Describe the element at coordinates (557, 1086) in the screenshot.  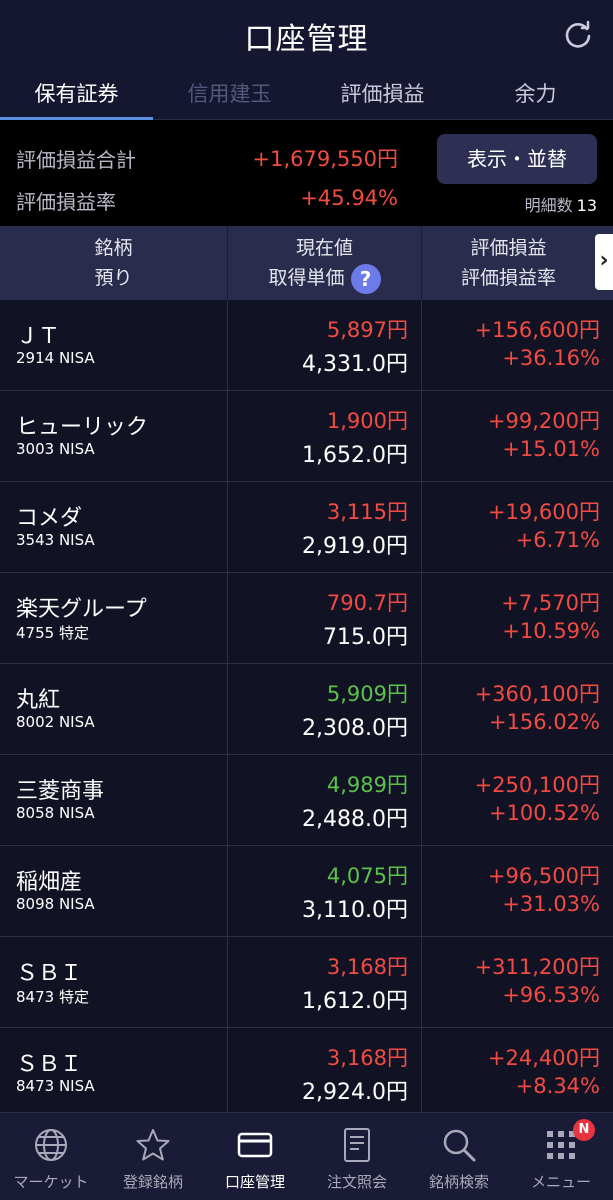
I see `profit-loss-rate: +8.34%` at that location.